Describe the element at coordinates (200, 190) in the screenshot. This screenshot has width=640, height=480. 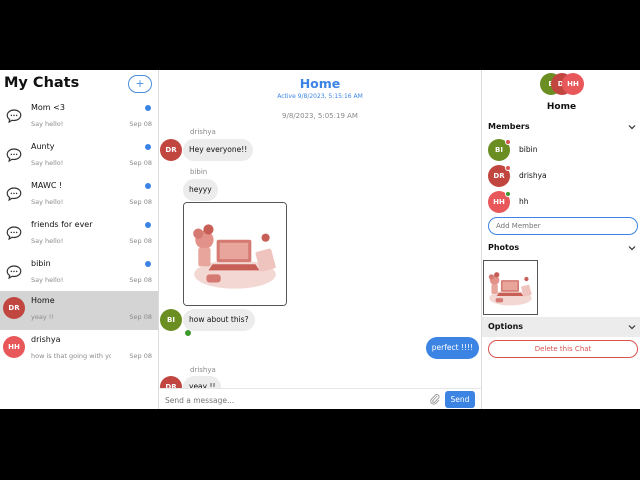
I see `message-bubble: heyyy` at that location.